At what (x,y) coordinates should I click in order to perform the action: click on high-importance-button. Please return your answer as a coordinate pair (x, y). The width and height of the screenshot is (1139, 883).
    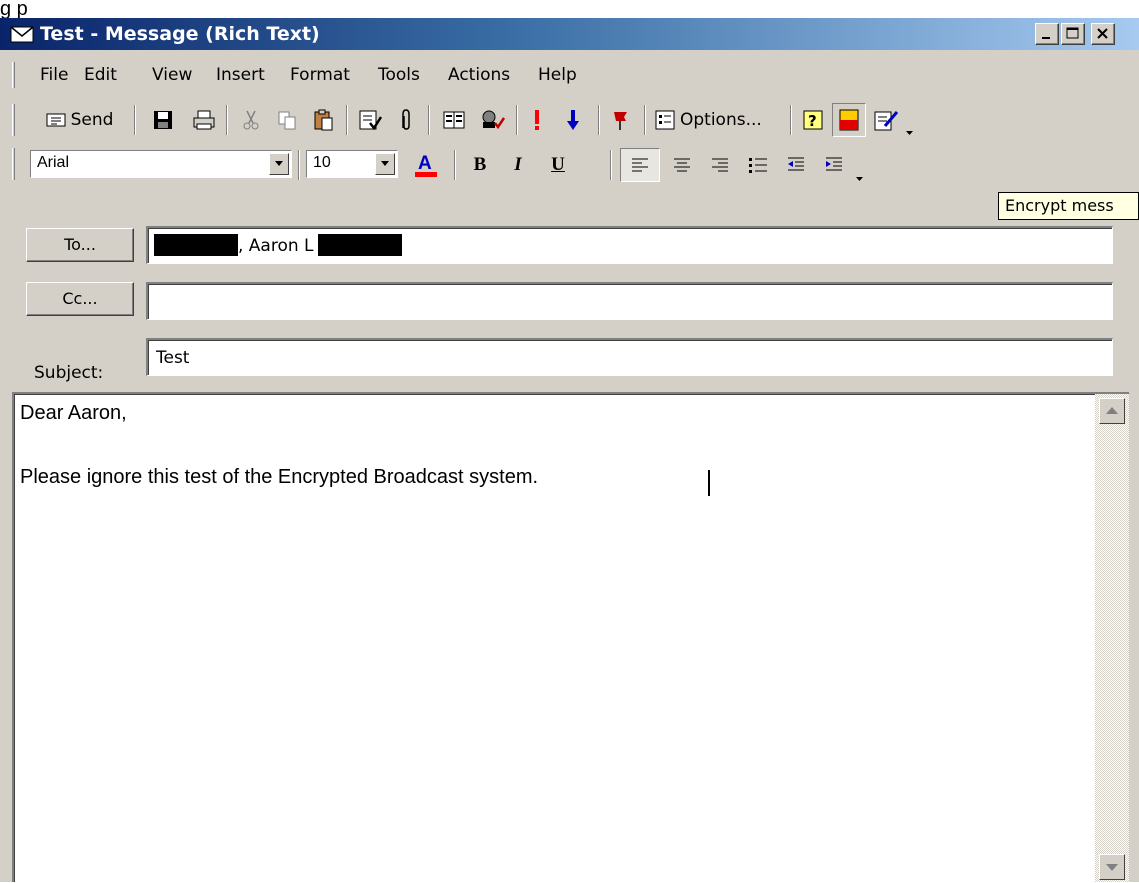
    Looking at the image, I should click on (537, 120).